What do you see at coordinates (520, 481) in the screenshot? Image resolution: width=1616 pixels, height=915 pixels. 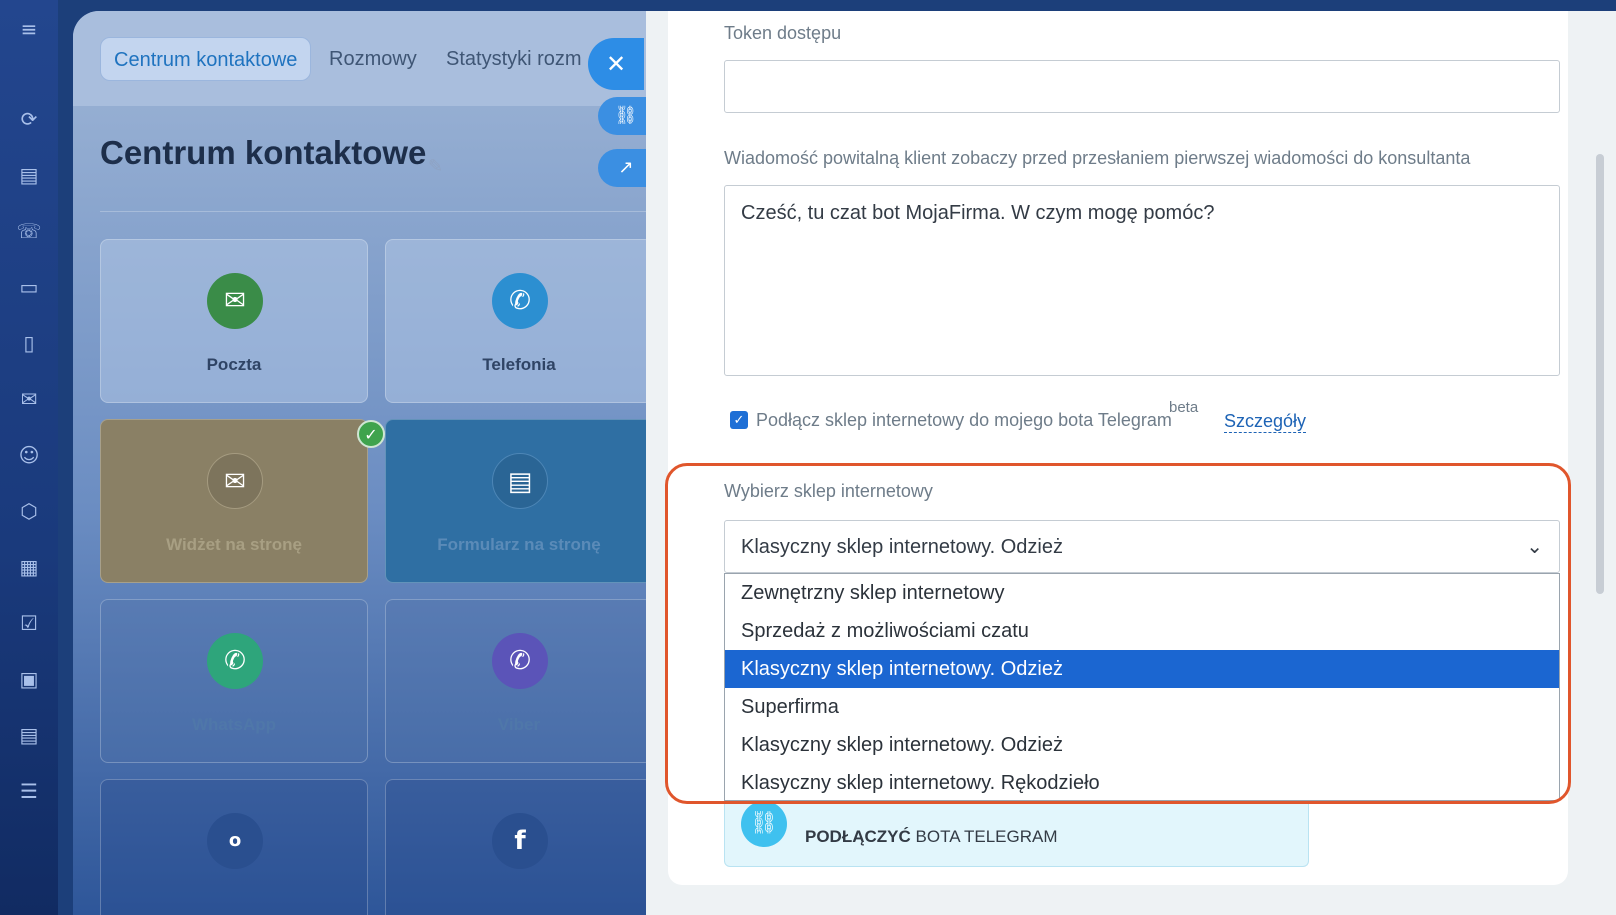 I see `form-icon: ▤` at bounding box center [520, 481].